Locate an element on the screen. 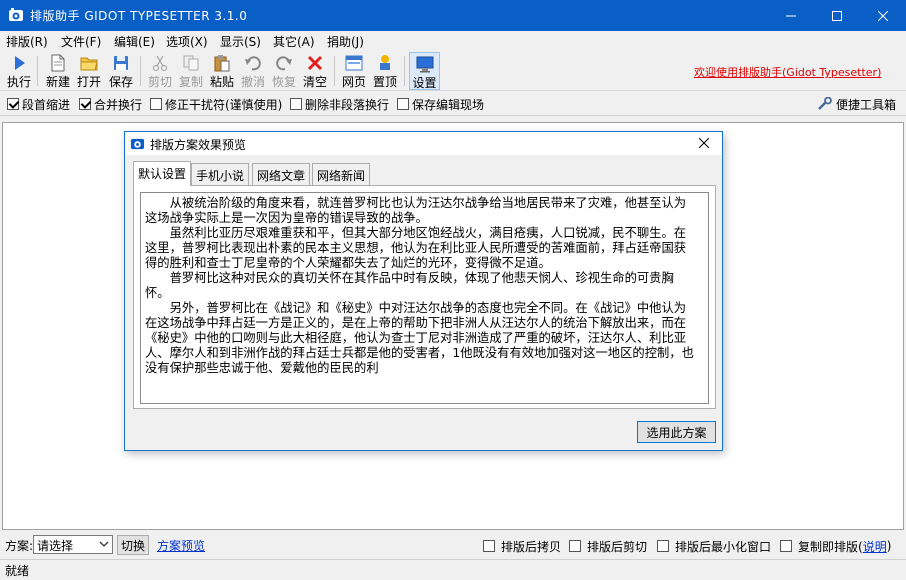 Image resolution: width=906 pixels, height=580 pixels. title-bar: 排版助手 GIDOT TYPESETTER 3.1.0 is located at coordinates (453, 15).